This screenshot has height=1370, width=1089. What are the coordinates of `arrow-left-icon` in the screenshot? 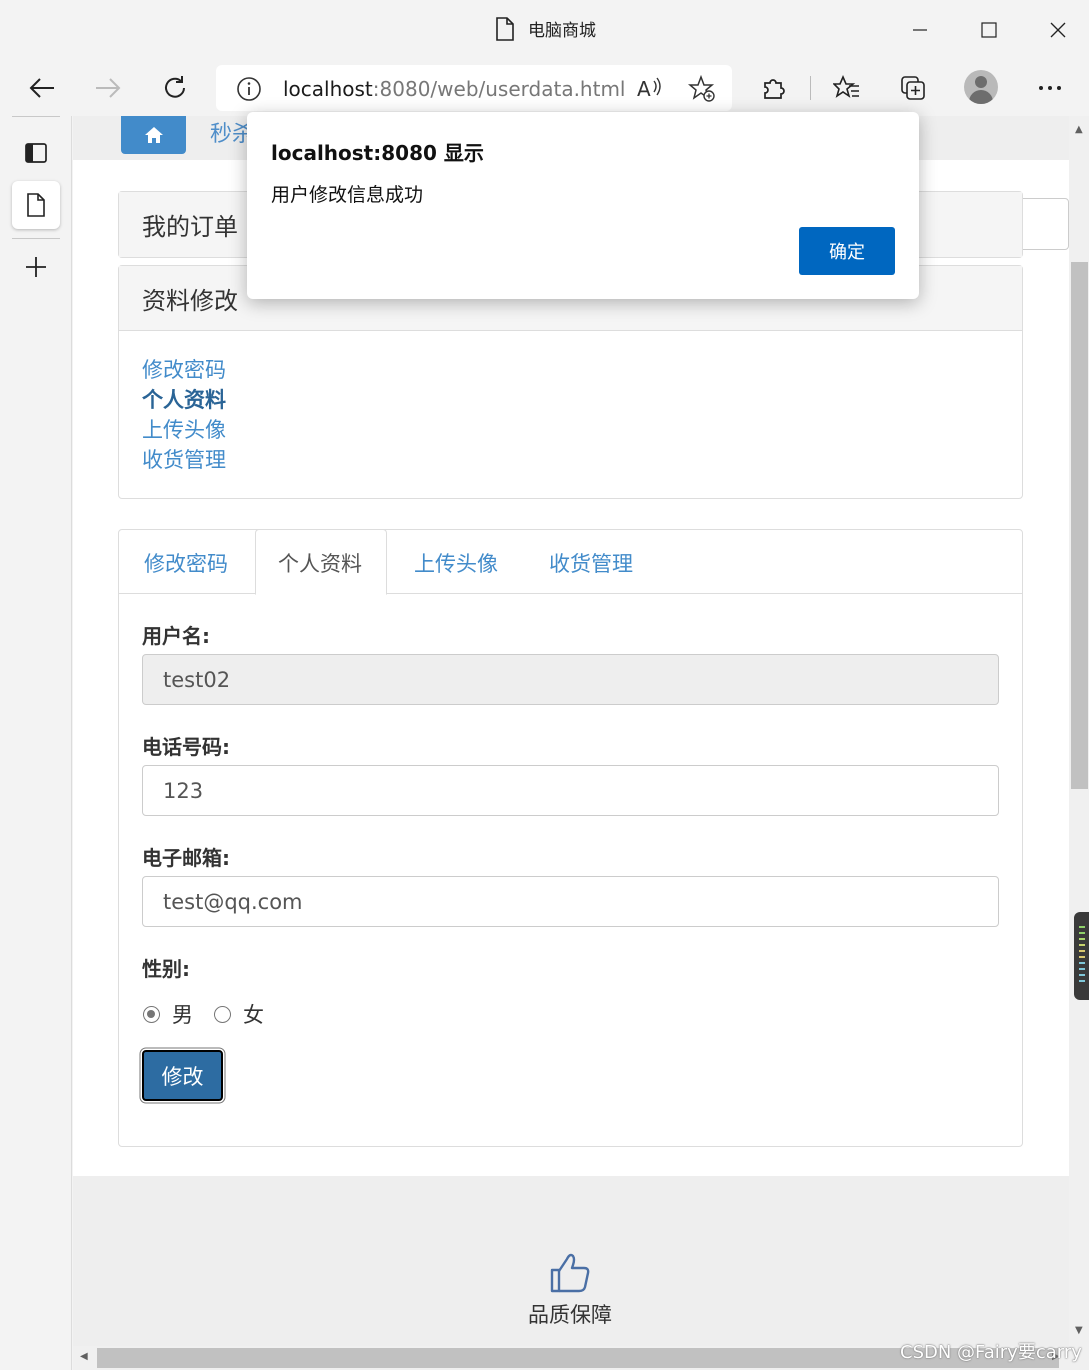 It's located at (41, 88).